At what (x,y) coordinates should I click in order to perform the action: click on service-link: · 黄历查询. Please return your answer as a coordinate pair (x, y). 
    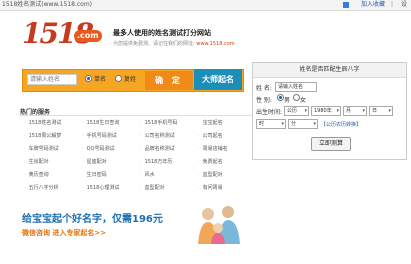
    Looking at the image, I should click on (36, 174).